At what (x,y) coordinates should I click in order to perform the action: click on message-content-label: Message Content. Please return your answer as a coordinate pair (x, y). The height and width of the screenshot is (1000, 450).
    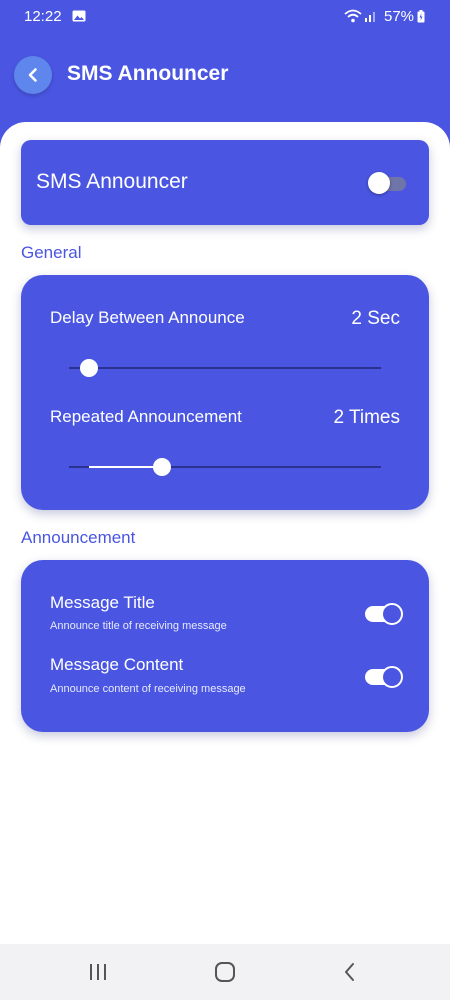
    Looking at the image, I should click on (117, 664).